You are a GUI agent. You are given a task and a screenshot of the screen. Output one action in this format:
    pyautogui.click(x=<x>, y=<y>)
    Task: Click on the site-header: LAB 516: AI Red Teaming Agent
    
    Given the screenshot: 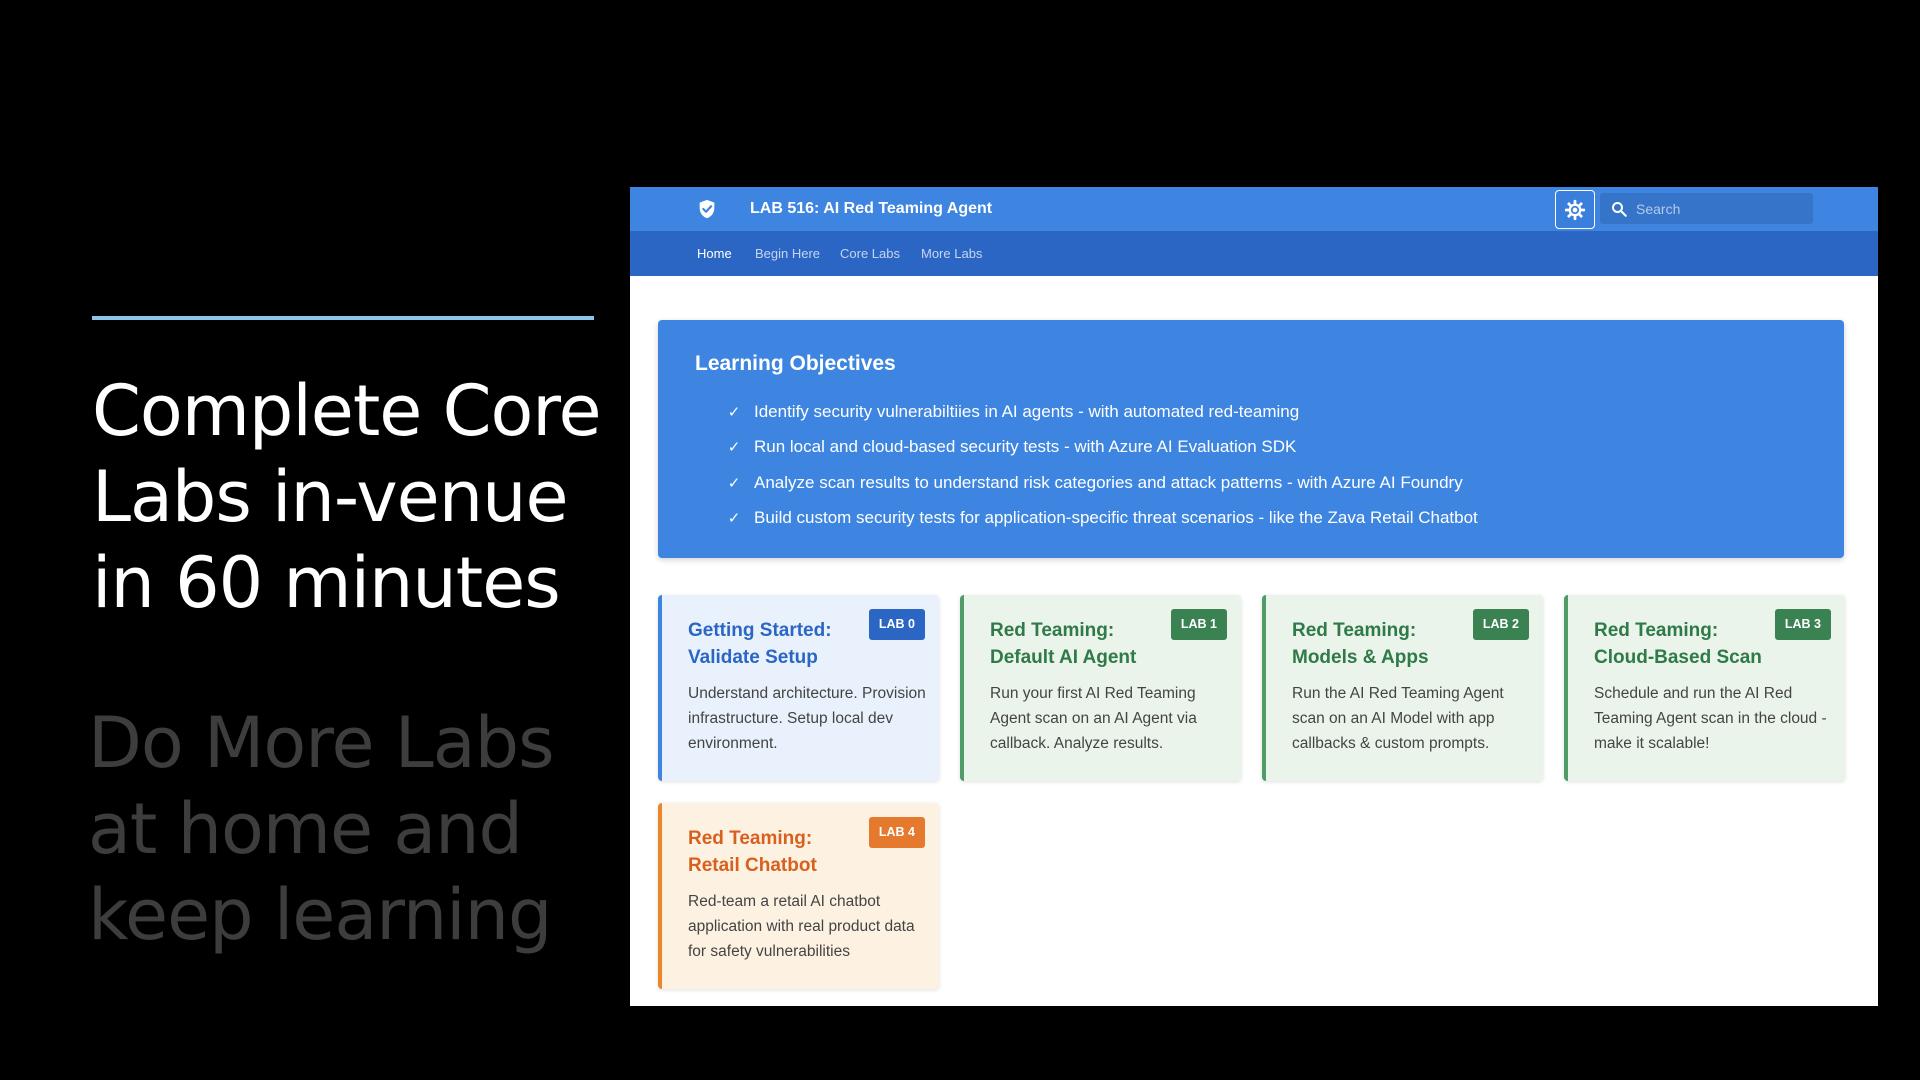 What is the action you would take?
    pyautogui.click(x=1254, y=209)
    